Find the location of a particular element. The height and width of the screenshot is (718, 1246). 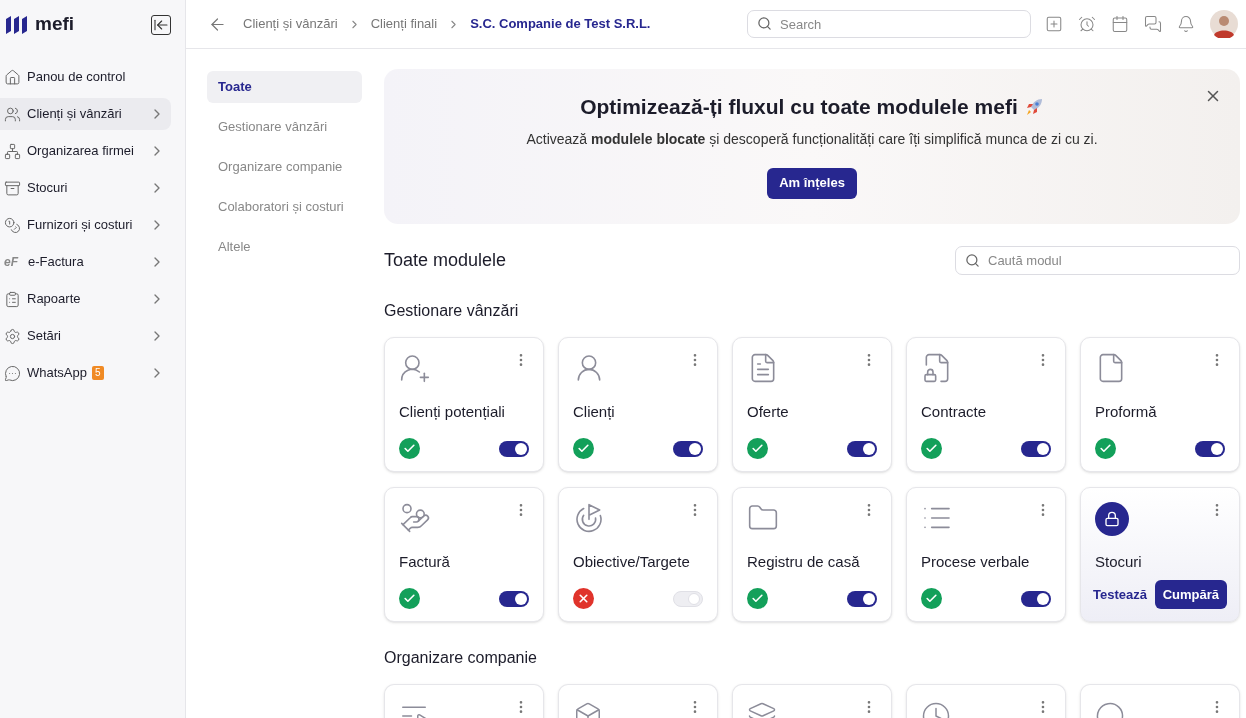

calendar-icon is located at coordinates (1120, 24).